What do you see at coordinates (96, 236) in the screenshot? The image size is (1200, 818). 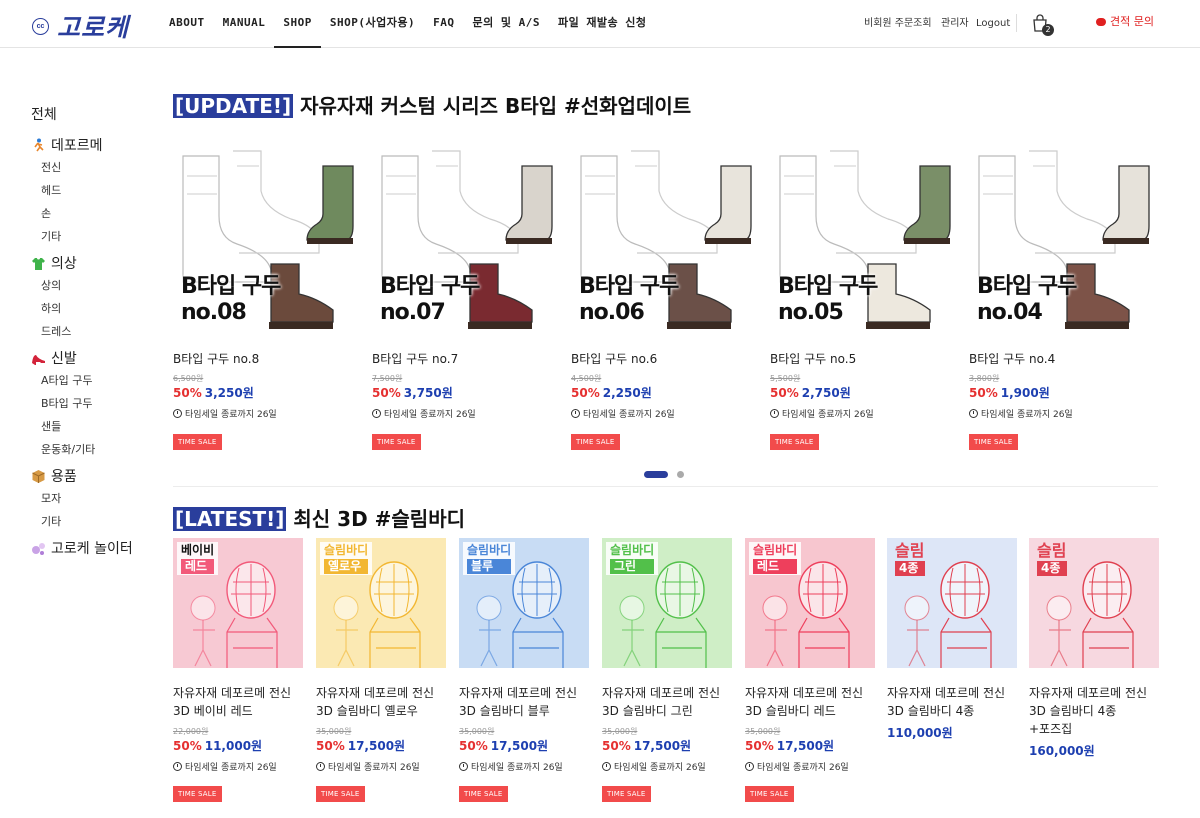 I see `sidebar-sub-etc: 기타` at bounding box center [96, 236].